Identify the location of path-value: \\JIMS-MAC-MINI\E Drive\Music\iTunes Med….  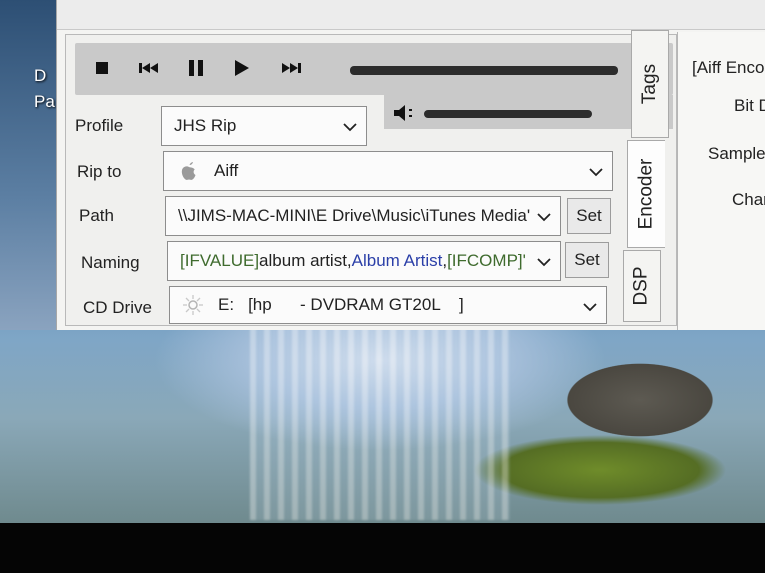
(354, 215).